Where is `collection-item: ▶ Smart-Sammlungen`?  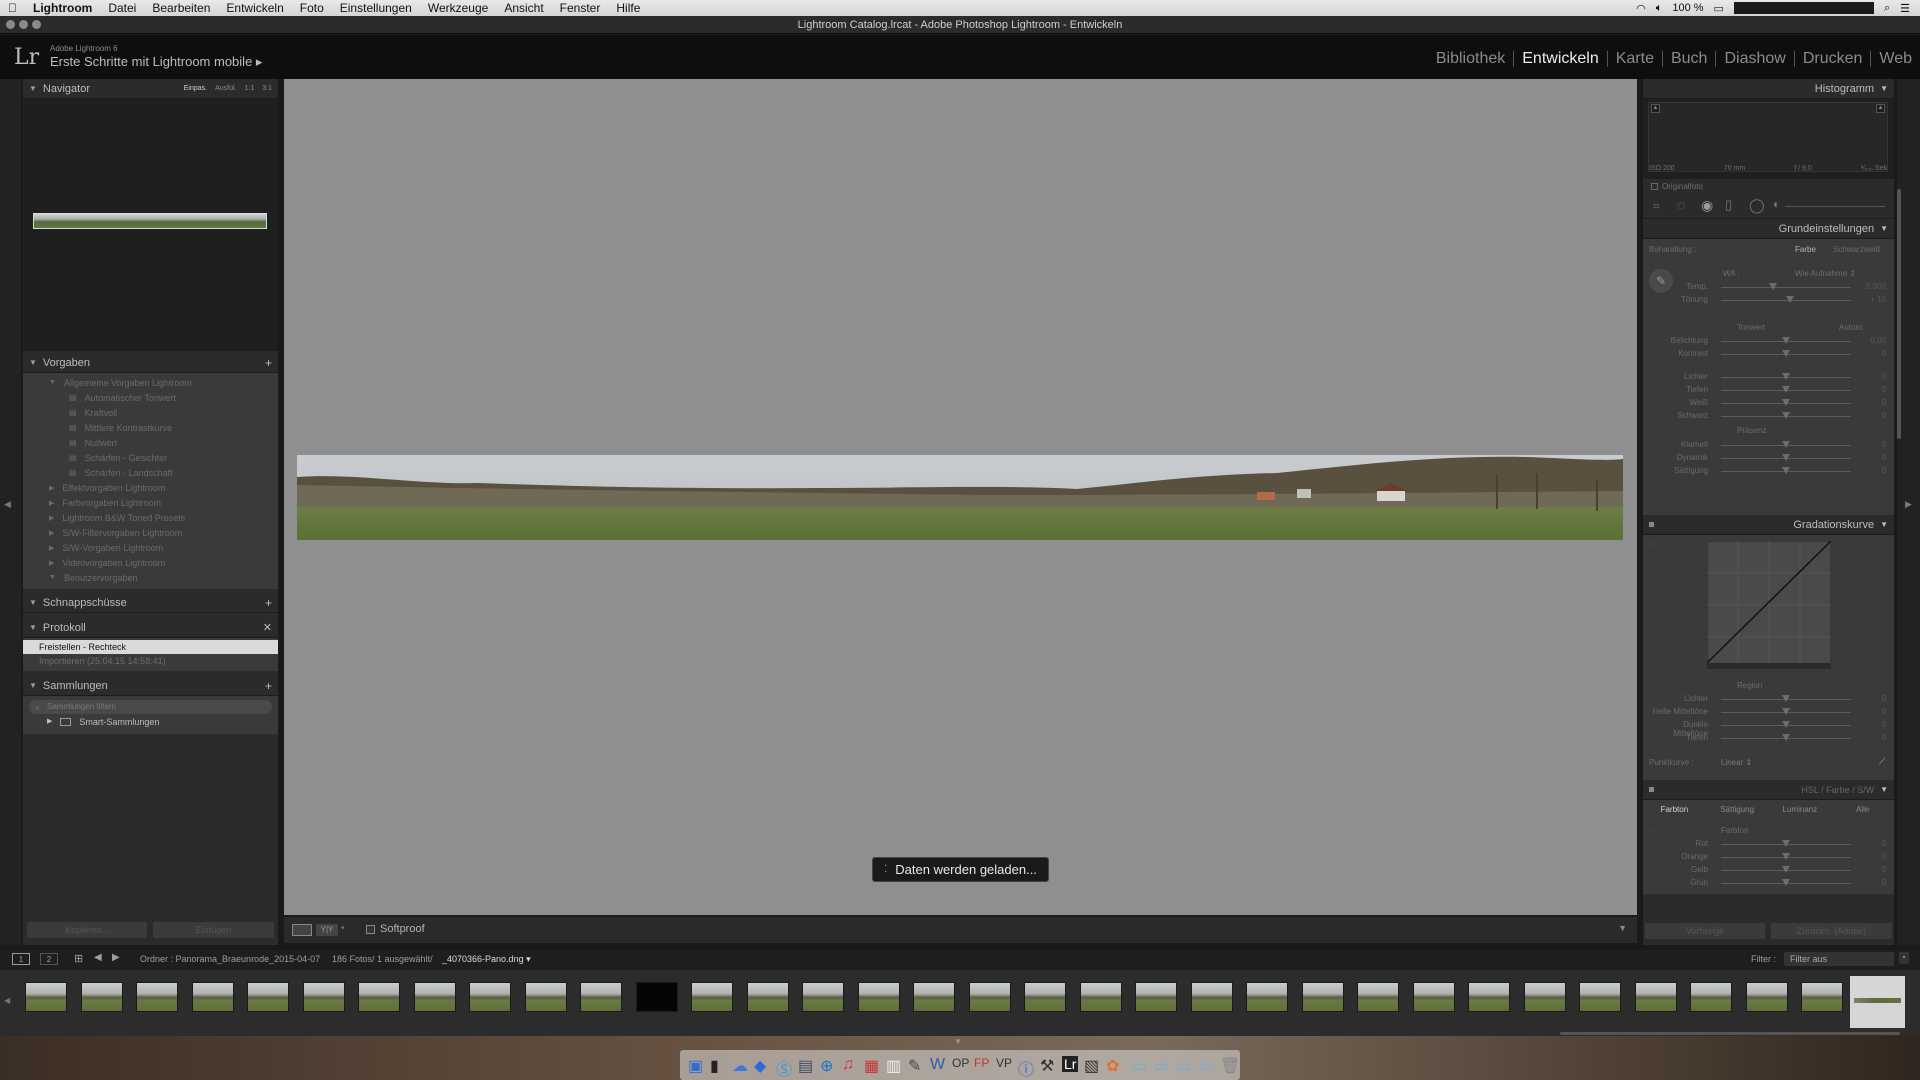 collection-item: ▶ Smart-Sammlungen is located at coordinates (150, 722).